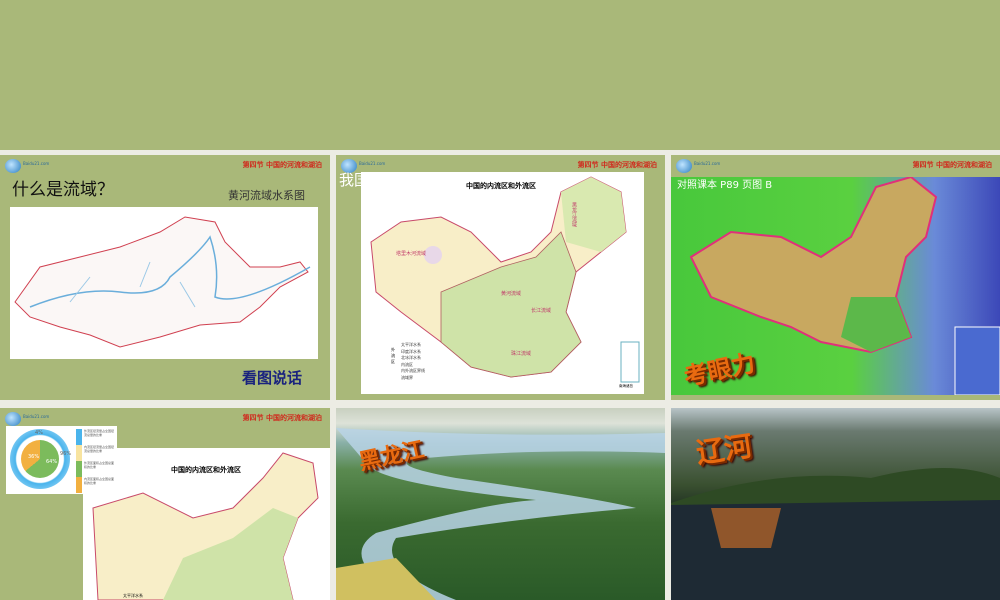 The image size is (1000, 600). I want to click on slide-thumbnail-5: 黑龙江, so click(500, 504).